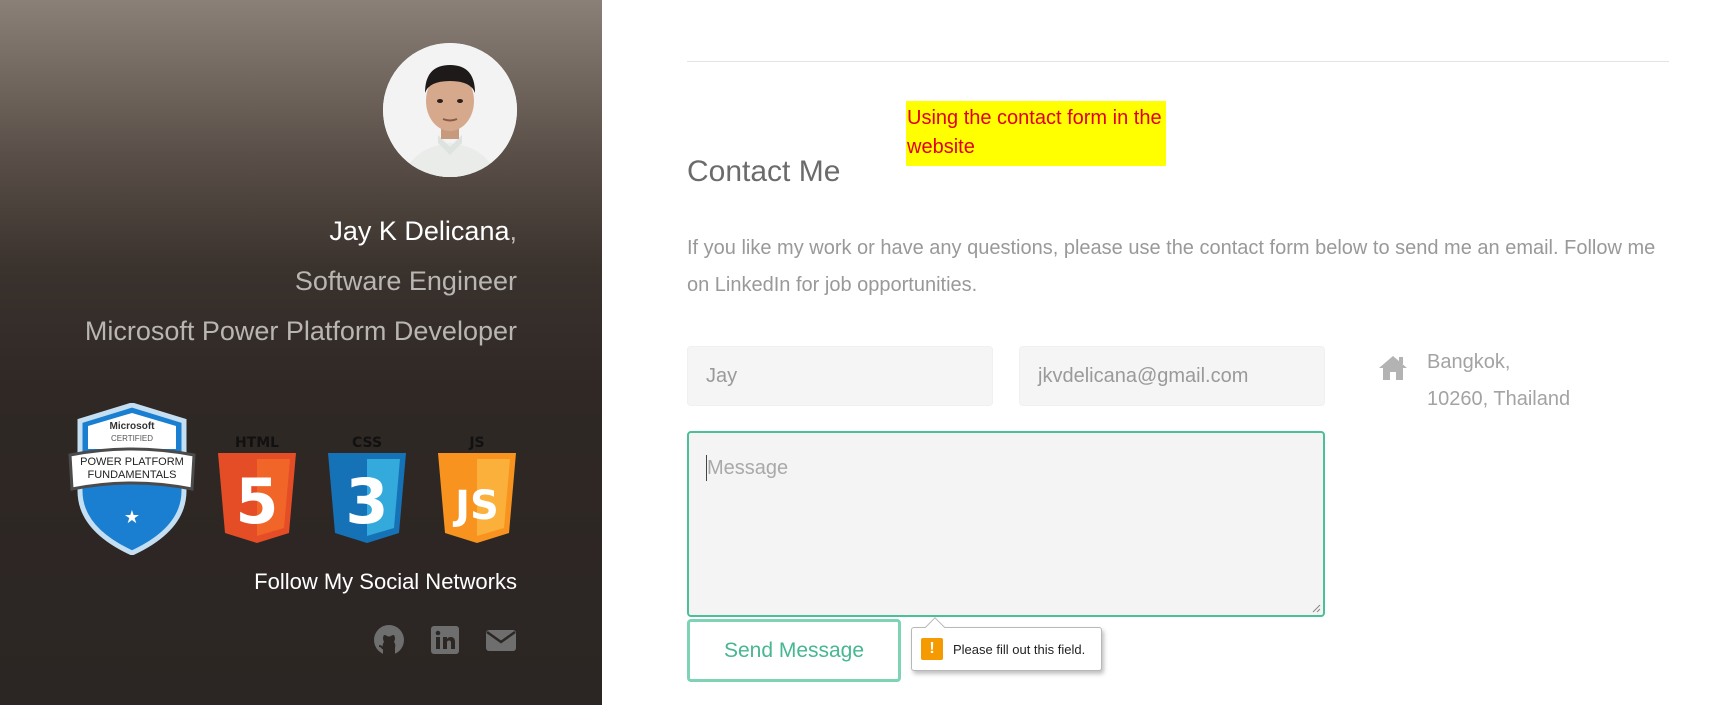  What do you see at coordinates (405, 281) in the screenshot?
I see `profile-role-1: Software Engineer` at bounding box center [405, 281].